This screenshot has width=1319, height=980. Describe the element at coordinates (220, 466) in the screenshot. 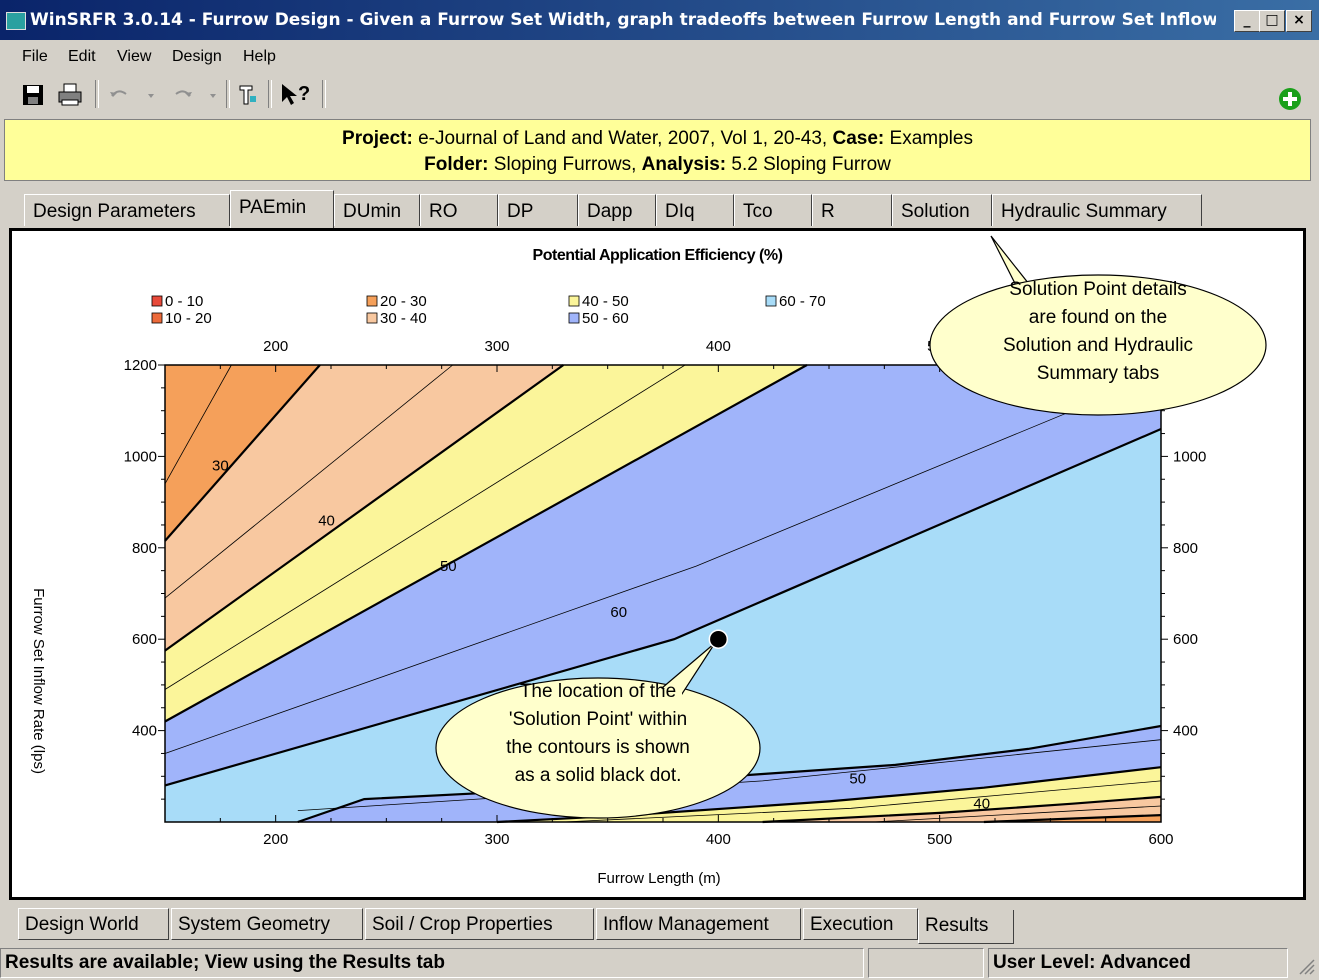

I see `contour-label: 30` at that location.